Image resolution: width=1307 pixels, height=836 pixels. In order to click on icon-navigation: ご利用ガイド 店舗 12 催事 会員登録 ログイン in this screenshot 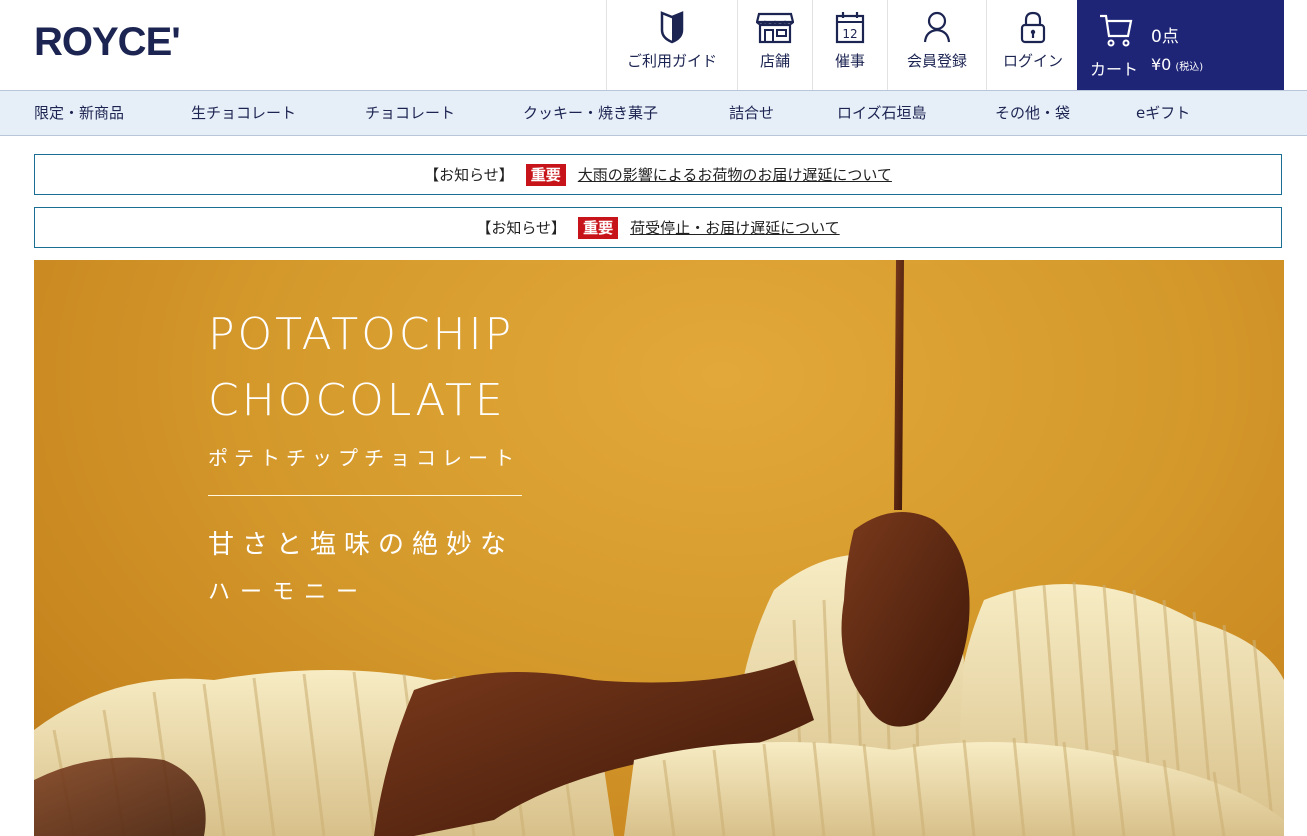, I will do `click(842, 45)`.